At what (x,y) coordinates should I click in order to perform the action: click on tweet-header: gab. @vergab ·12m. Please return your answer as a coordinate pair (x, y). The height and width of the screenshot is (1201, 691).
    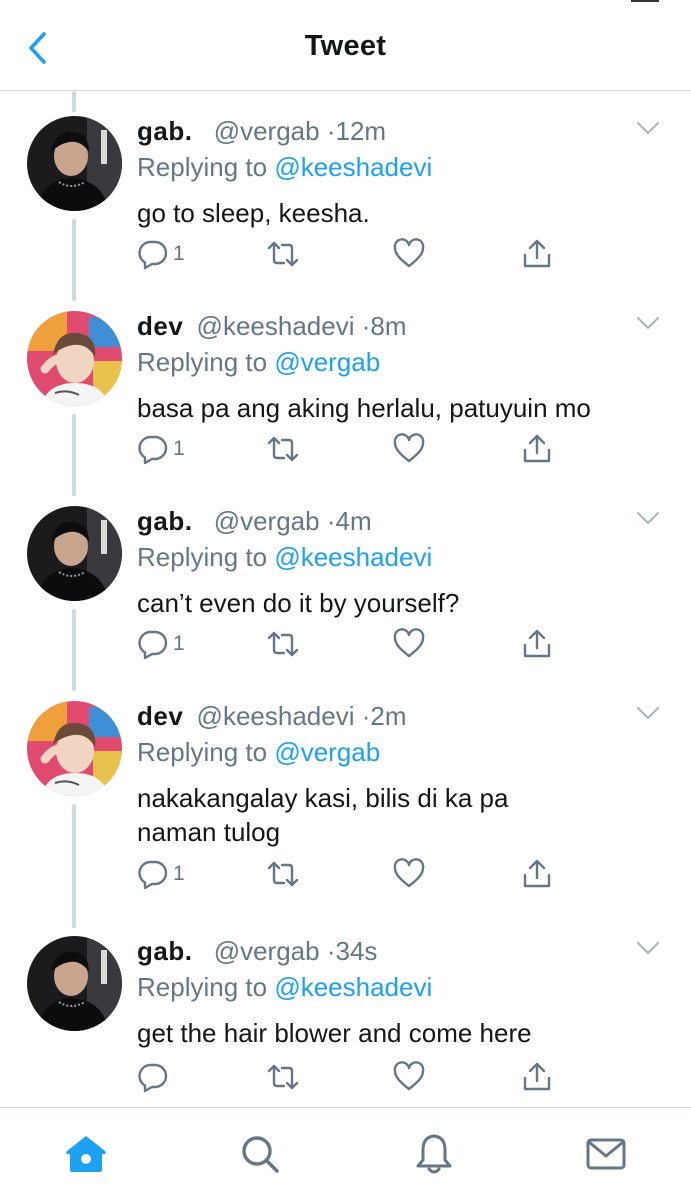
    Looking at the image, I should click on (261, 131).